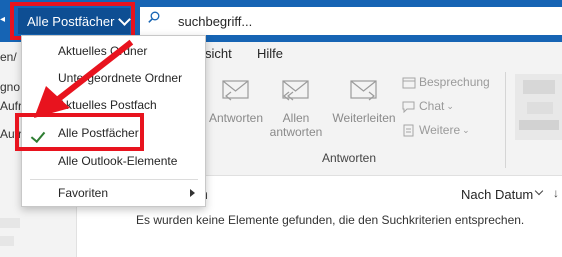  I want to click on pixelated-region, so click(538, 107).